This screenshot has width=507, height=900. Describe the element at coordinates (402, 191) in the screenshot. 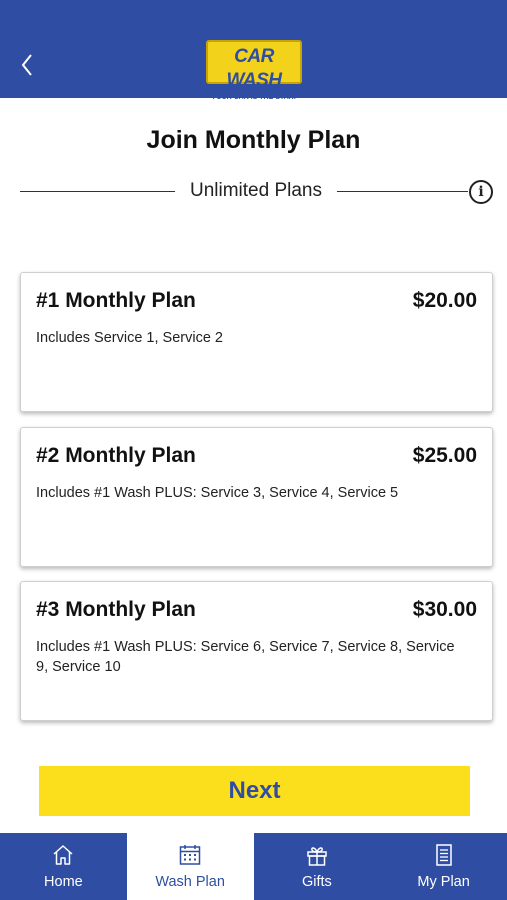

I see `divider-line-right` at that location.